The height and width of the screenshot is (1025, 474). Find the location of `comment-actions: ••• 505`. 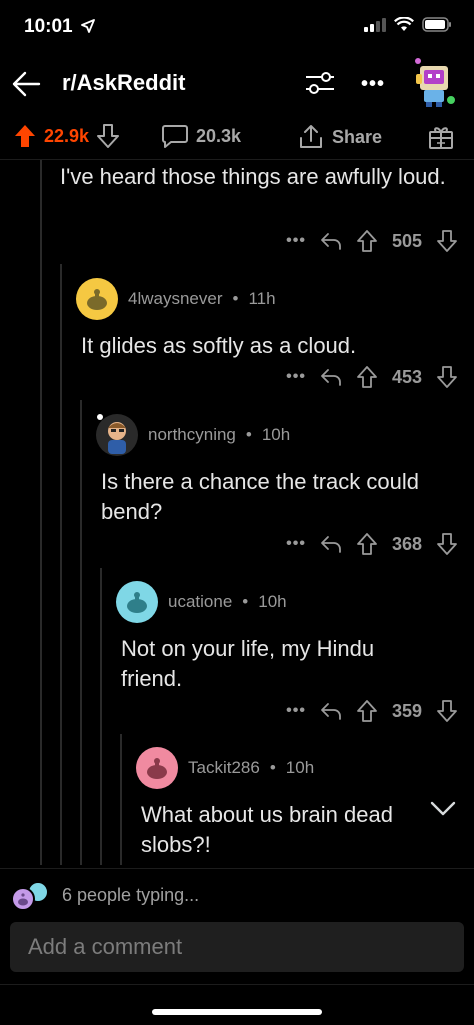

comment-actions: ••• 505 is located at coordinates (372, 241).